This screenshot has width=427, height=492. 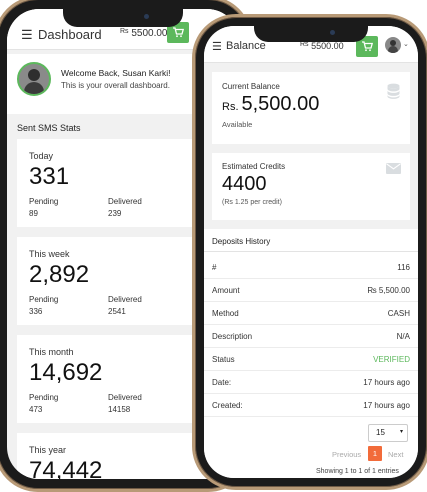 I want to click on database-icon, so click(x=393, y=91).